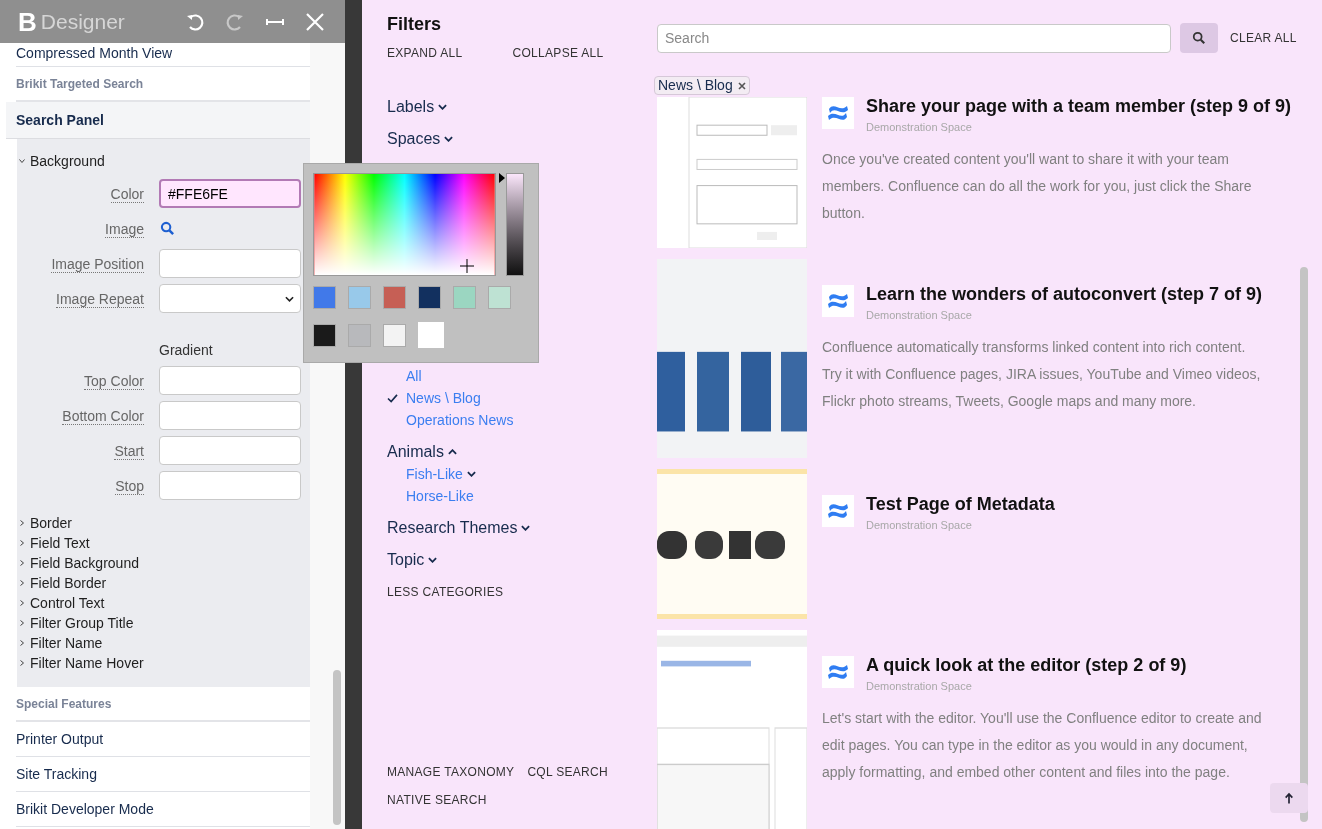 This screenshot has width=1322, height=829. I want to click on color-field: #FFE6FE, so click(230, 193).